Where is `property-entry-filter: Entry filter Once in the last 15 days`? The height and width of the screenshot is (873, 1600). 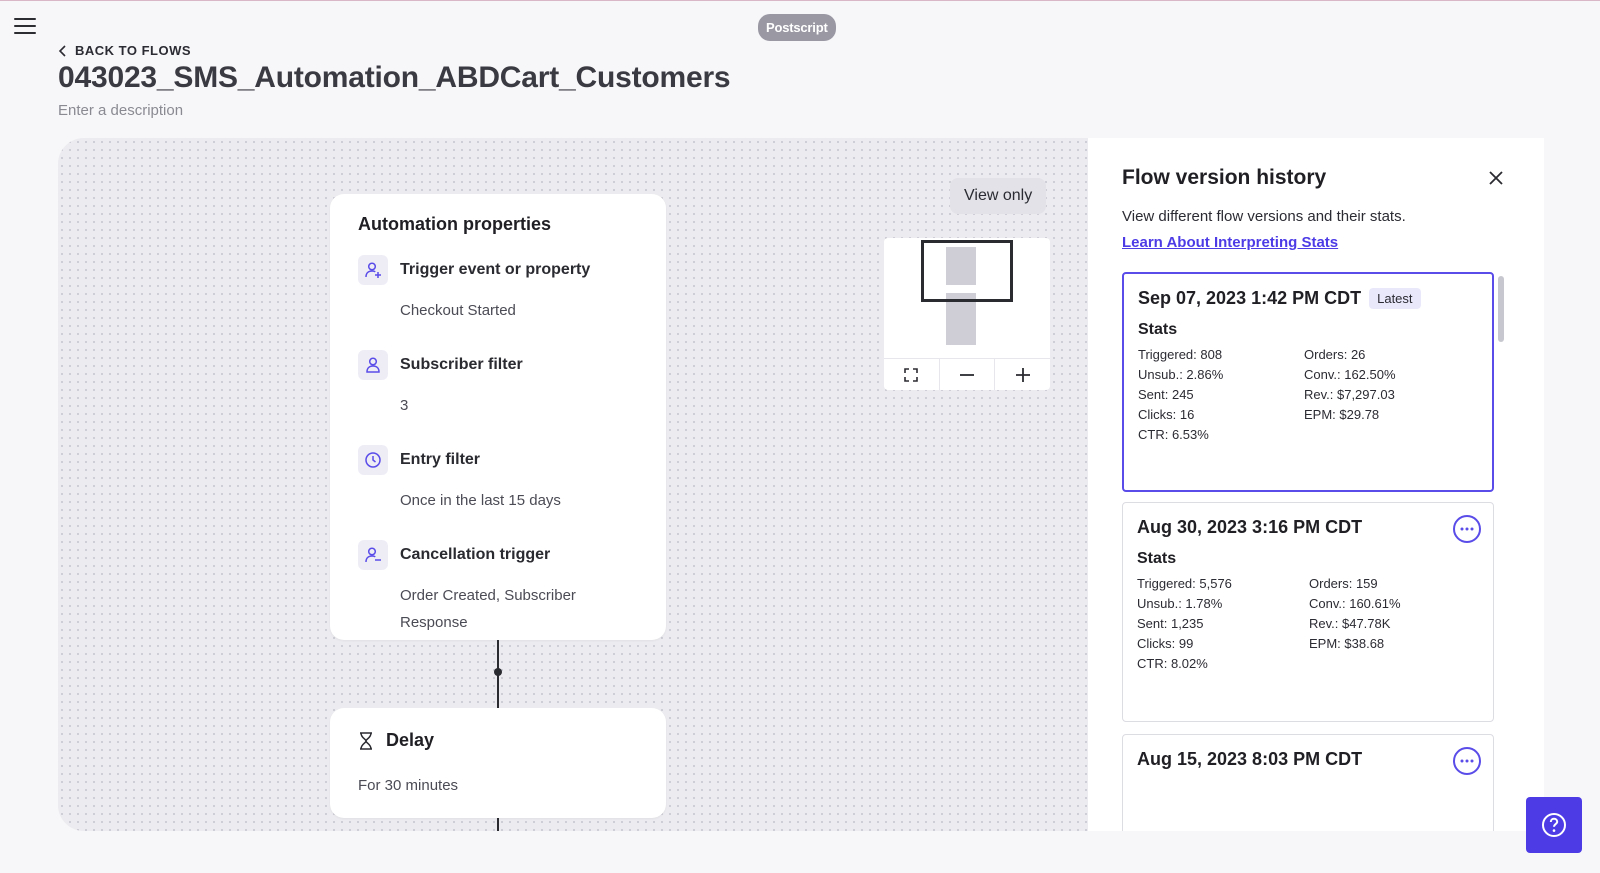 property-entry-filter: Entry filter Once in the last 15 days is located at coordinates (498, 479).